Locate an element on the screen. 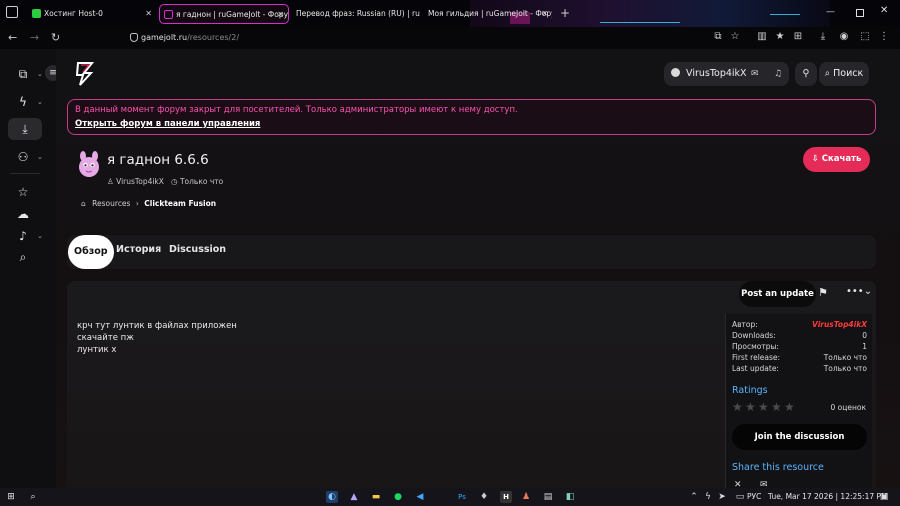 The width and height of the screenshot is (900, 506). tray-bolt-icon: ϟ is located at coordinates (708, 497).